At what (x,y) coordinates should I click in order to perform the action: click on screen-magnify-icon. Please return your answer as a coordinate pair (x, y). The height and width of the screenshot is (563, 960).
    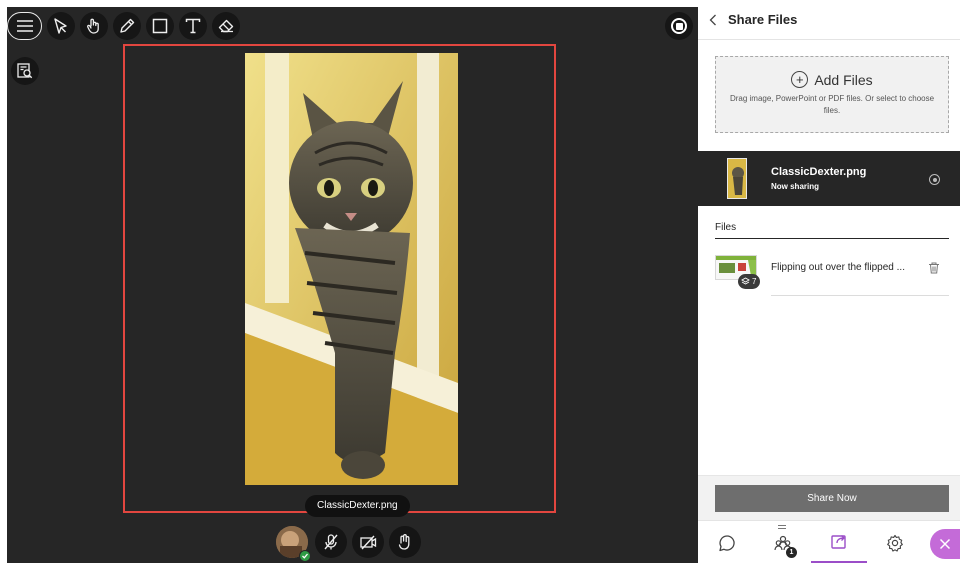
    Looking at the image, I should click on (25, 71).